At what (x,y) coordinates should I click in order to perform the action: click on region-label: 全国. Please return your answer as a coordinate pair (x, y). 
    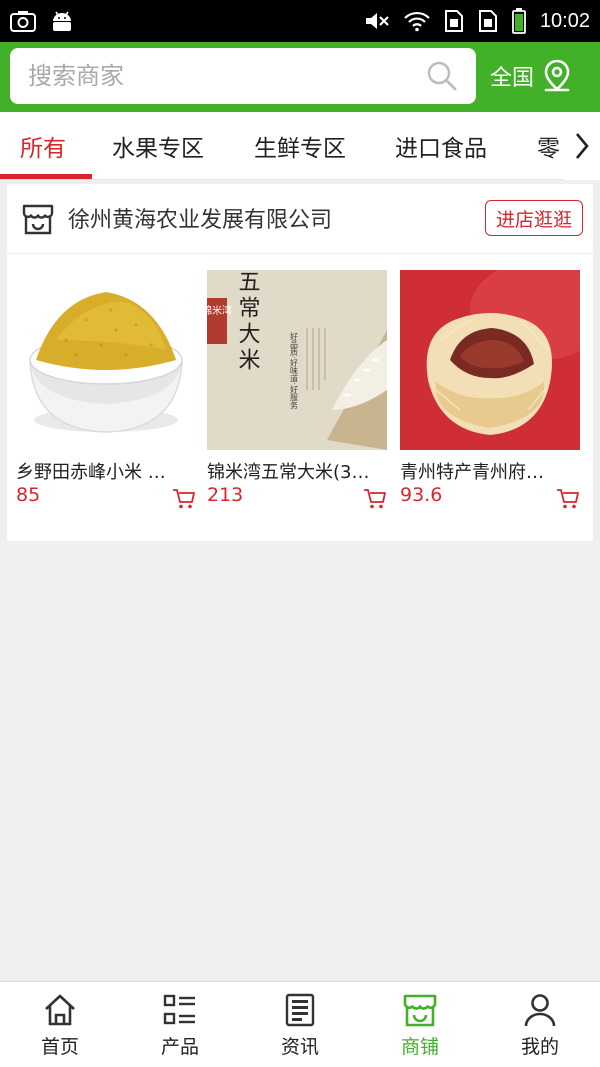
    Looking at the image, I should click on (512, 78).